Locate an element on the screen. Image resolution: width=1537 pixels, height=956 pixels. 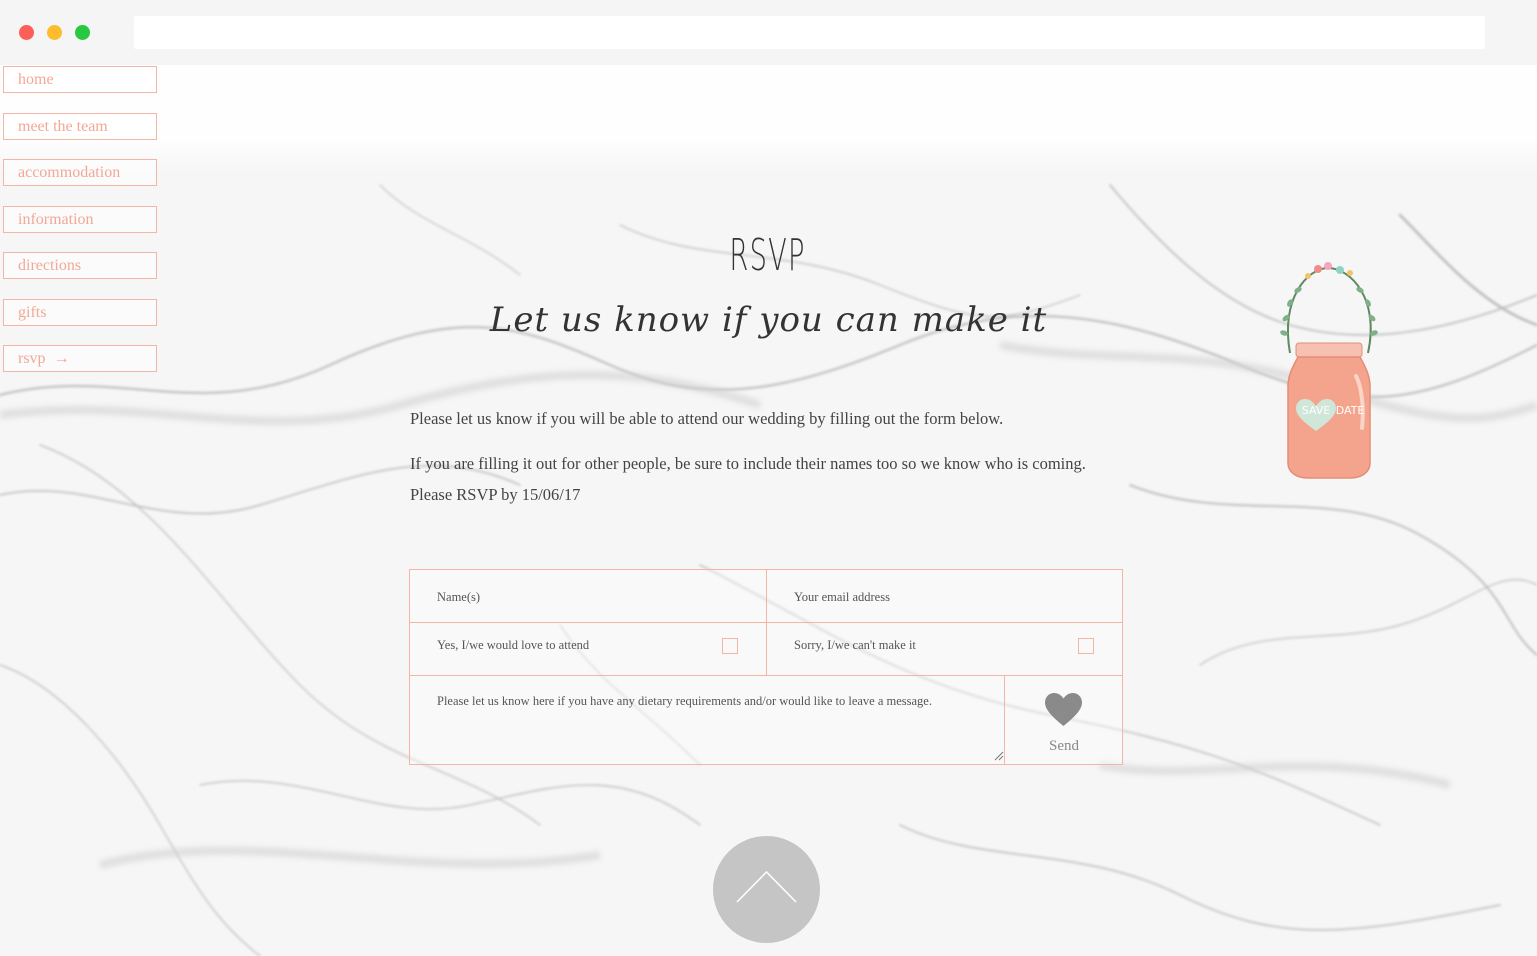
nav-label: information is located at coordinates (56, 219).